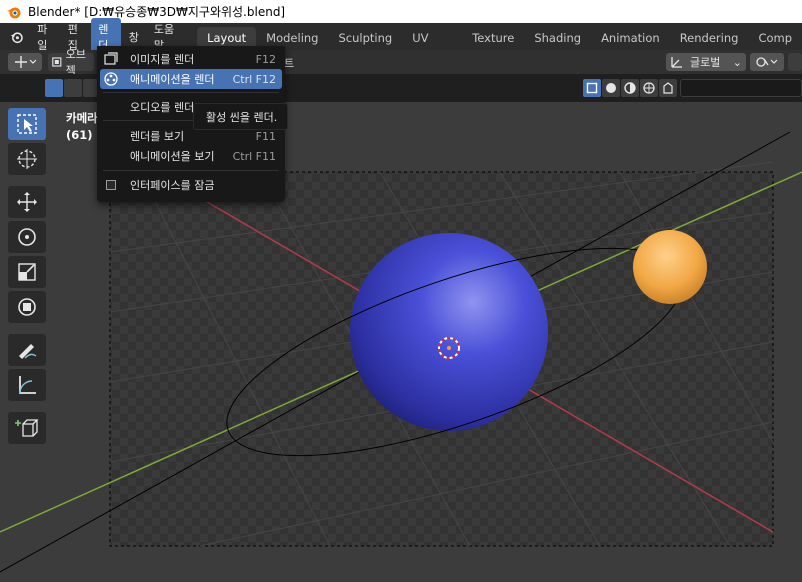  What do you see at coordinates (111, 59) in the screenshot?
I see `render-image-icon` at bounding box center [111, 59].